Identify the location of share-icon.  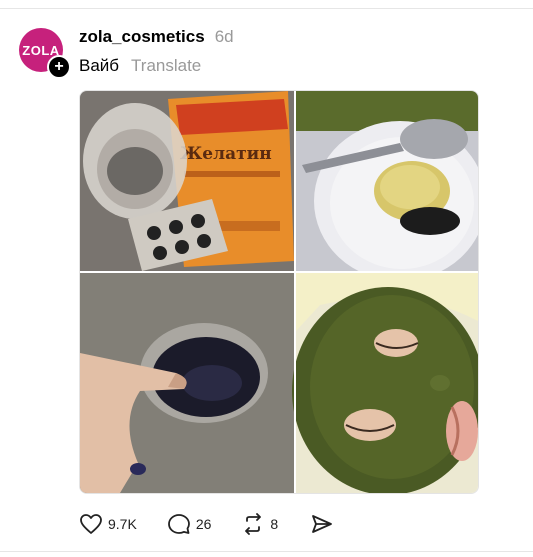
(322, 524).